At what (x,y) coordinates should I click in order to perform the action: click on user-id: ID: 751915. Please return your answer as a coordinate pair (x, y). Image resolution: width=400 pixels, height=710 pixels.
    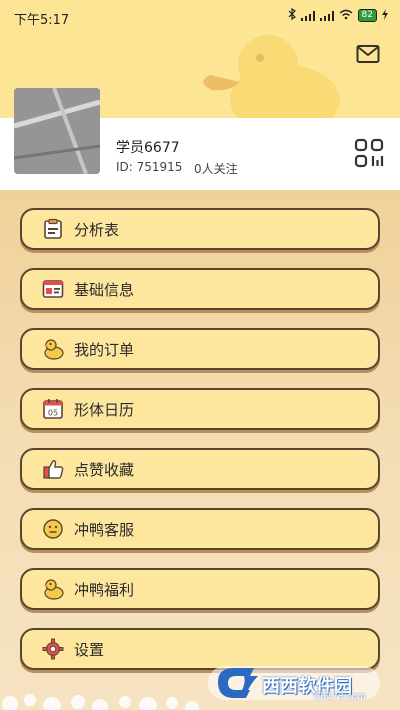
    Looking at the image, I should click on (149, 167).